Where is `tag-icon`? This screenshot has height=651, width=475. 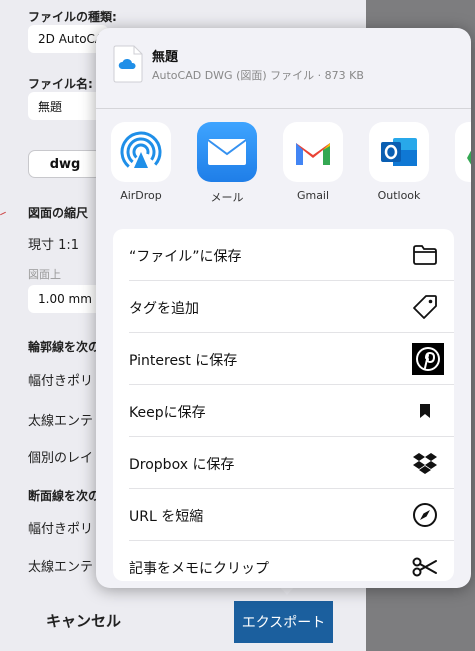 tag-icon is located at coordinates (425, 307).